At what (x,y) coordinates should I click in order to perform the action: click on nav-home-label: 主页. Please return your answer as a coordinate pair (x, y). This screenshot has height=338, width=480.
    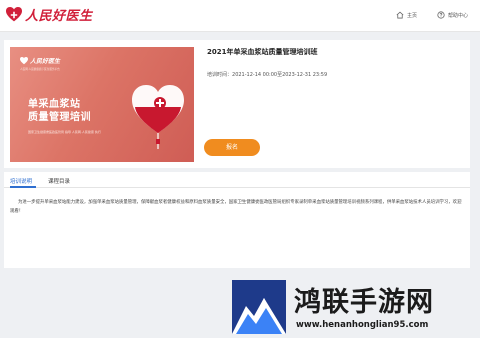
    Looking at the image, I should click on (412, 15).